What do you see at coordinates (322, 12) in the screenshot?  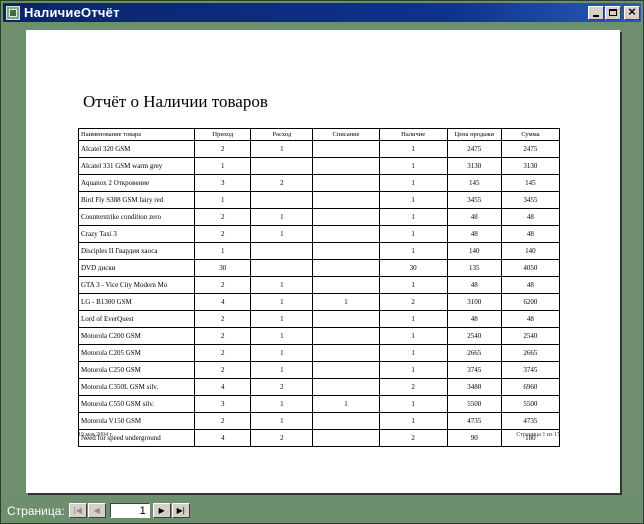 I see `title-bar: НаличиеОтчёт ×` at bounding box center [322, 12].